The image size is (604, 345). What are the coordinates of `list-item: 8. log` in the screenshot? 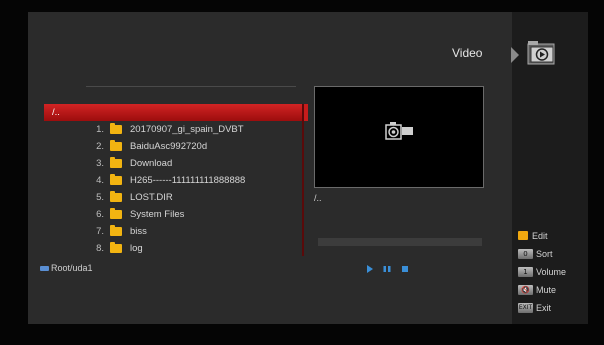 It's located at (174, 248).